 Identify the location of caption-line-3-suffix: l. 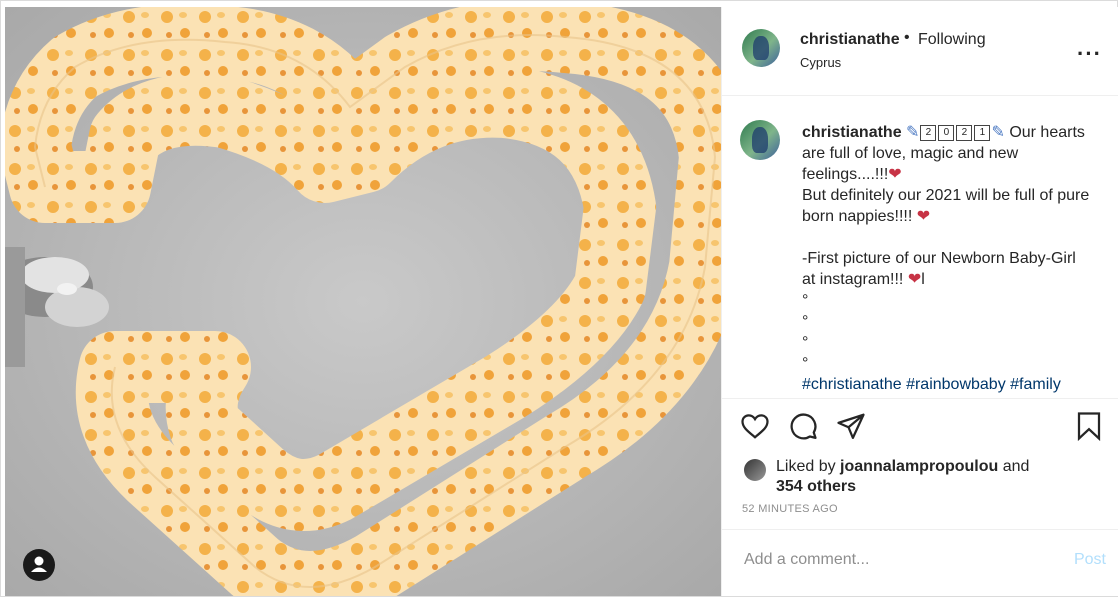
(923, 279).